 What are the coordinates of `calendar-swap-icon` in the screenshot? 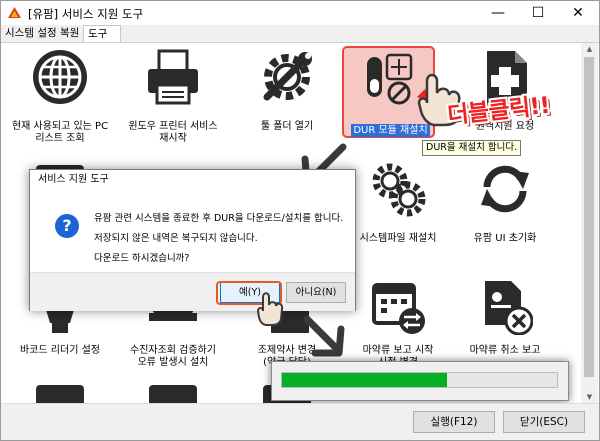 It's located at (398, 308).